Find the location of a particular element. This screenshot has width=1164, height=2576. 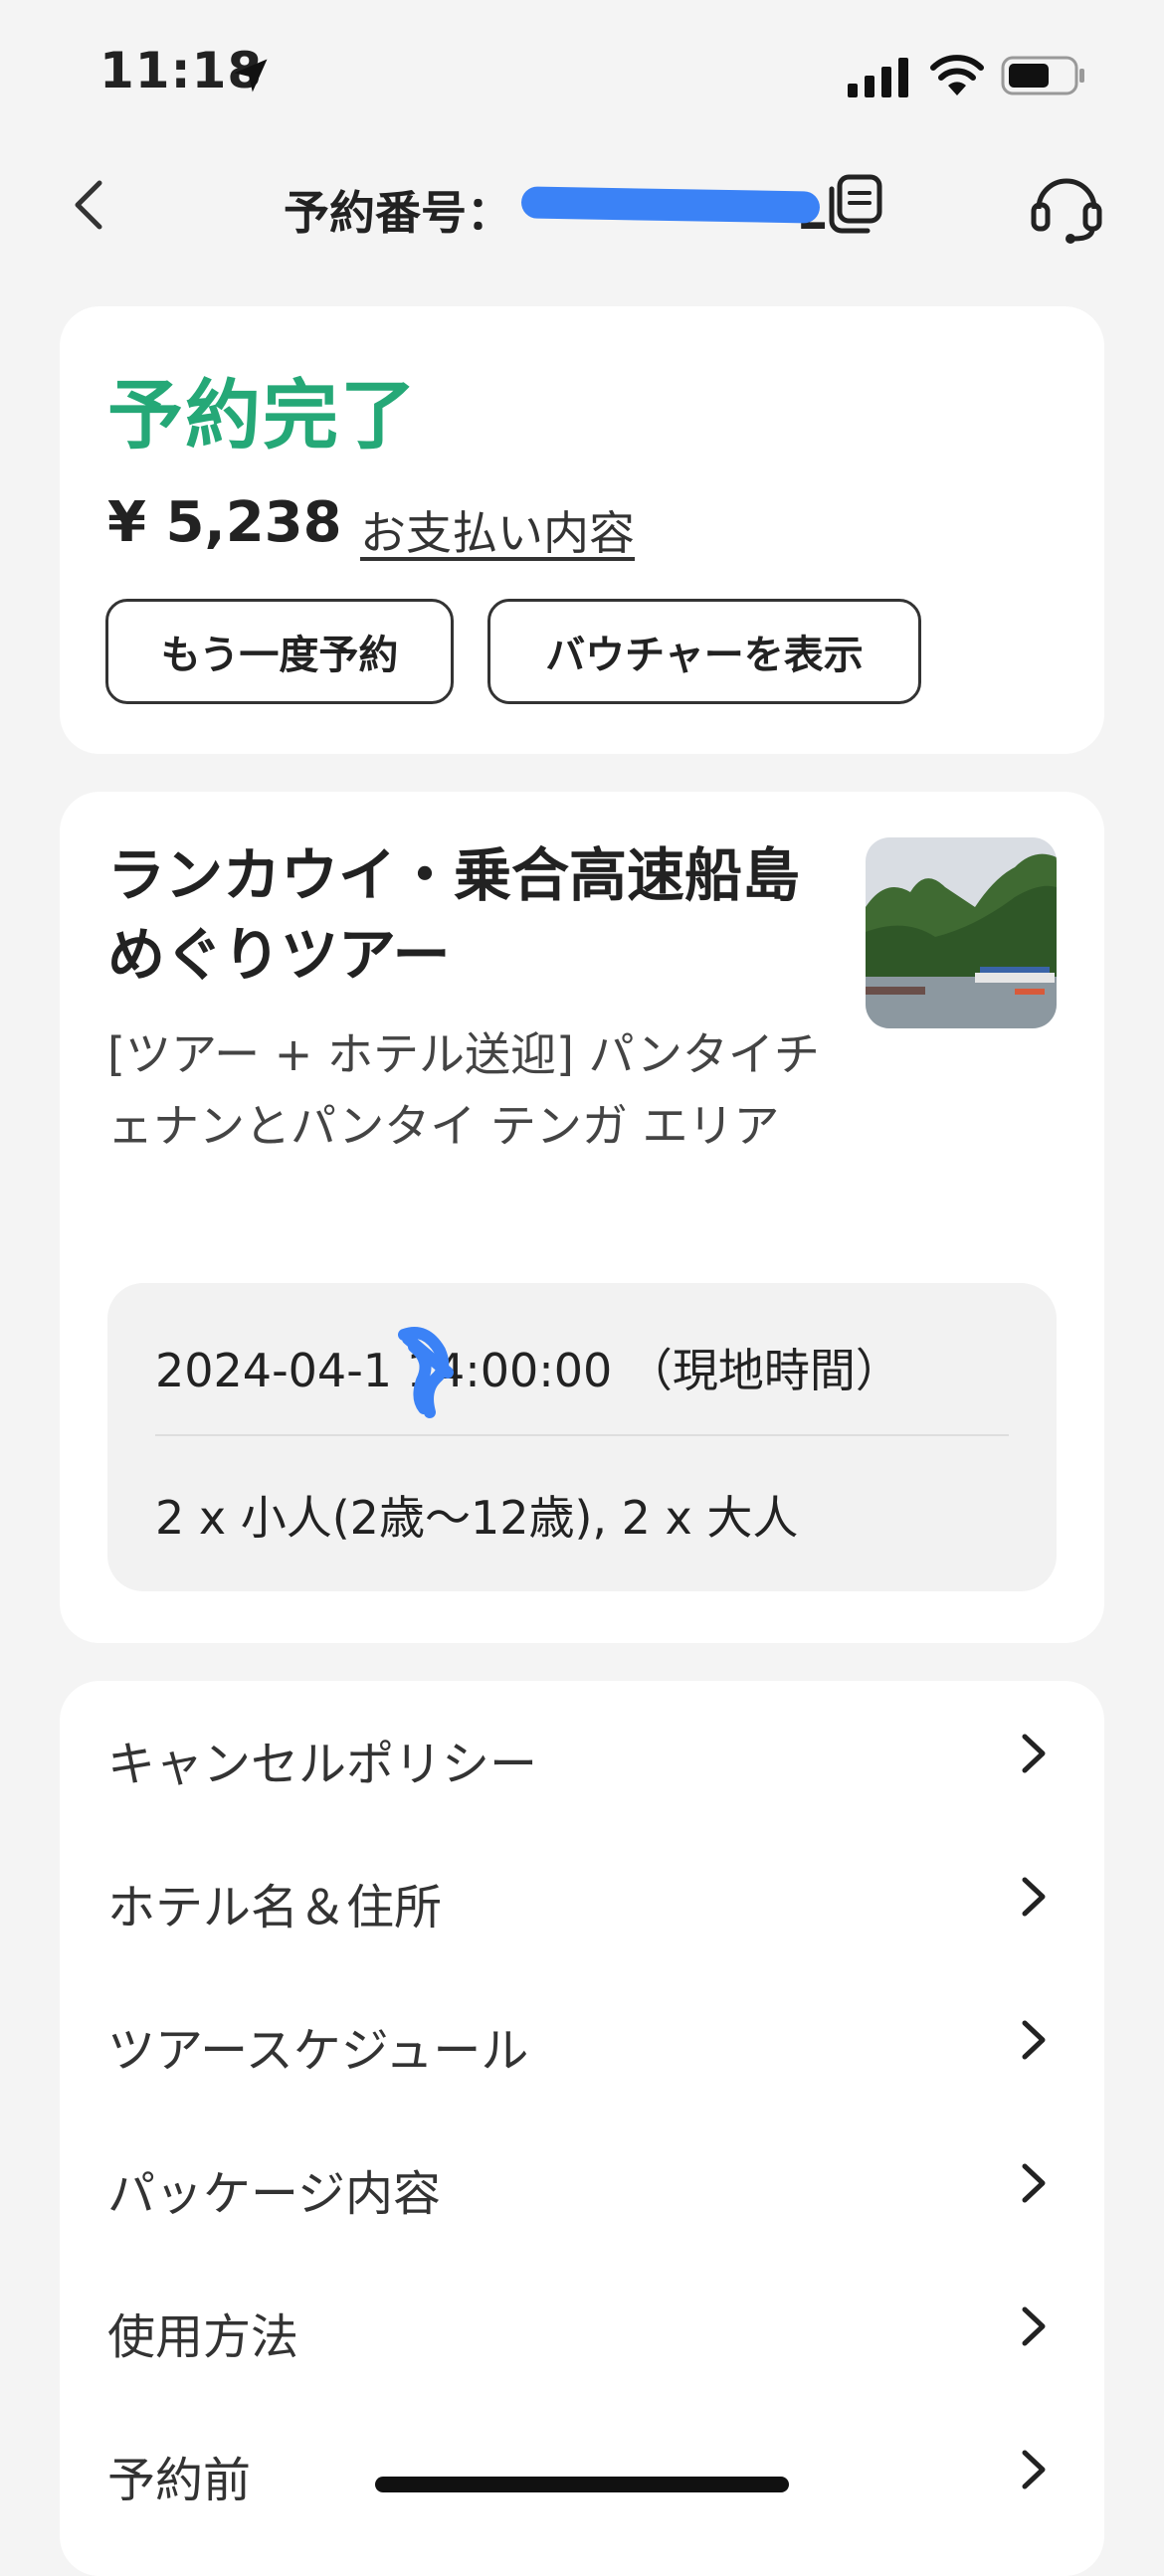

menu-item-label: 使用方法 is located at coordinates (203, 2337).